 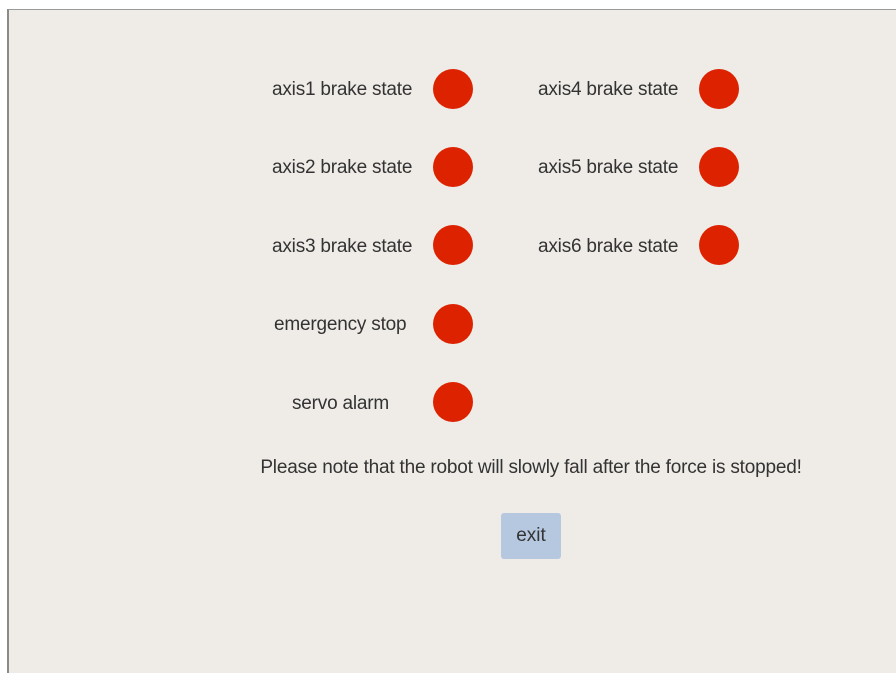 What do you see at coordinates (453, 167) in the screenshot?
I see `axis2-brake-indicator-icon` at bounding box center [453, 167].